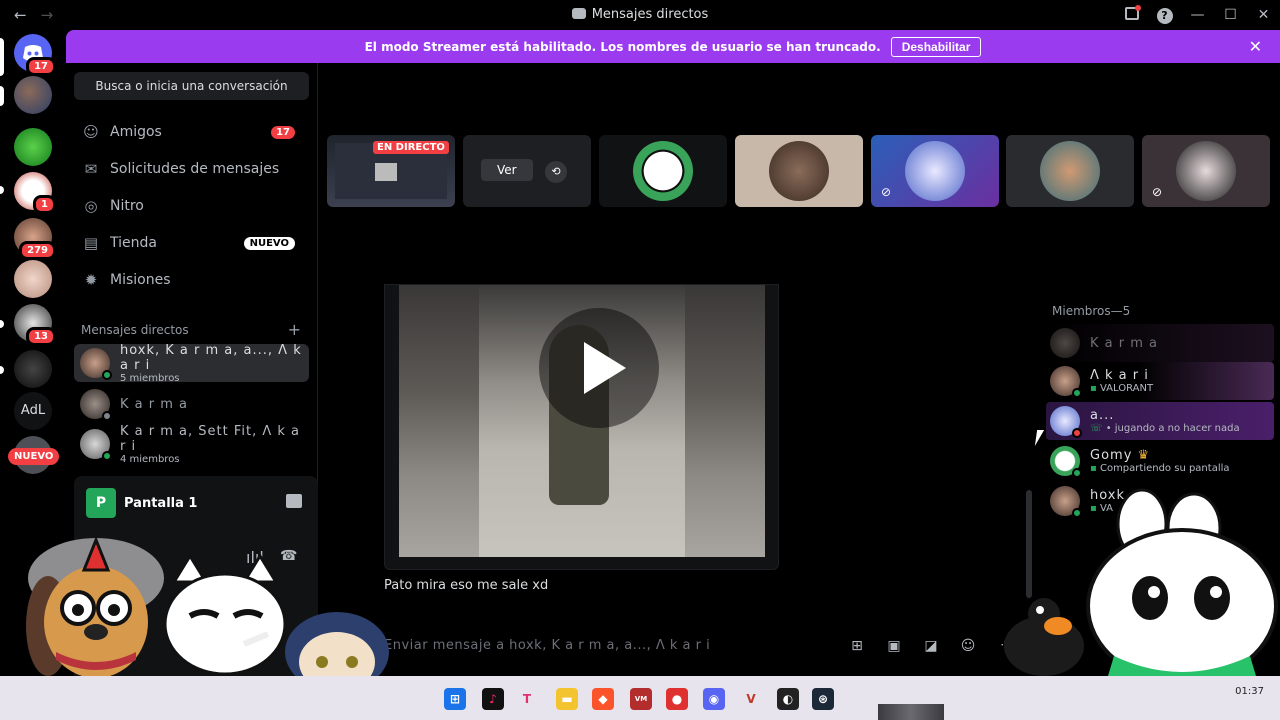 This screenshot has height=720, width=1280. What do you see at coordinates (91, 280) in the screenshot?
I see `quests-icon: ✹` at bounding box center [91, 280].